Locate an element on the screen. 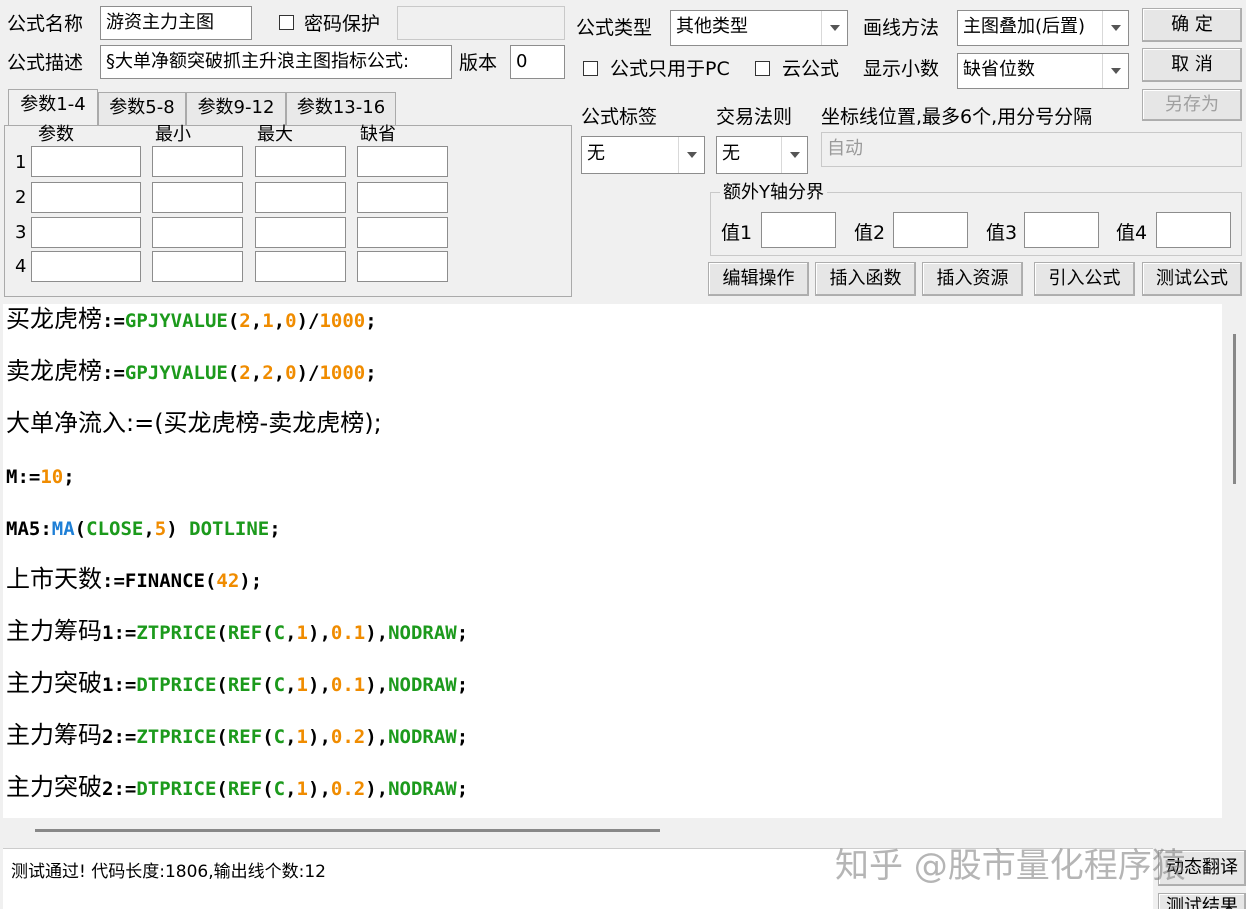 Image resolution: width=1246 pixels, height=909 pixels. tab-params-5-8: 参数5-8 is located at coordinates (142, 108).